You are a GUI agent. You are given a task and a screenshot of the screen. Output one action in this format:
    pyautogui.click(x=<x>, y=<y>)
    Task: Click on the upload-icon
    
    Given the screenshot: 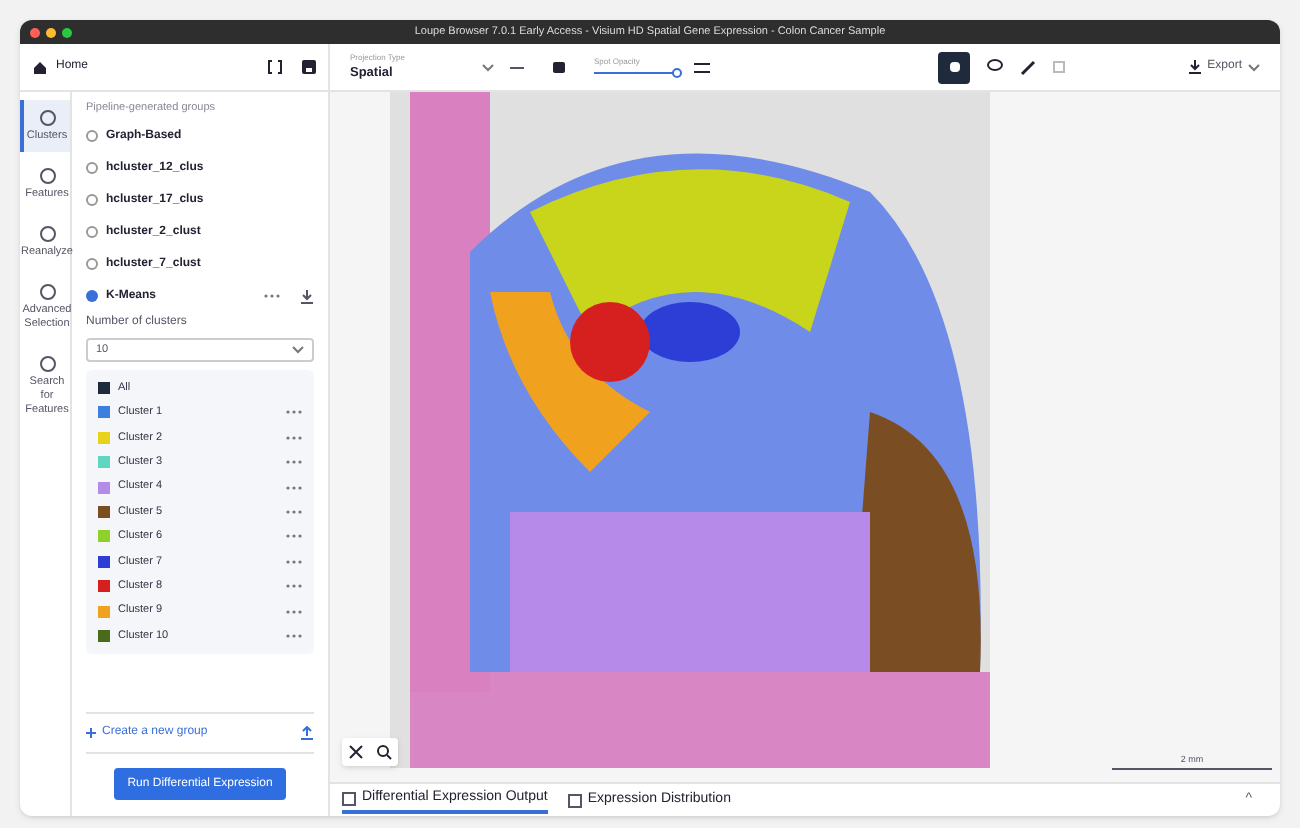 What is the action you would take?
    pyautogui.click(x=307, y=733)
    